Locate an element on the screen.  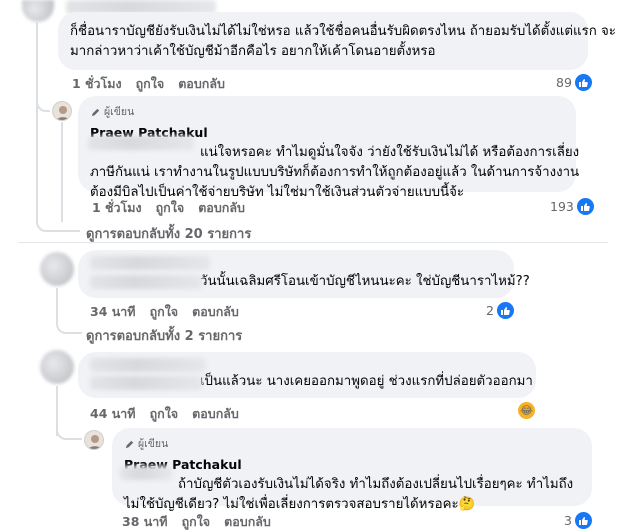
laughing-emoji-icon: 😂 is located at coordinates (526, 410).